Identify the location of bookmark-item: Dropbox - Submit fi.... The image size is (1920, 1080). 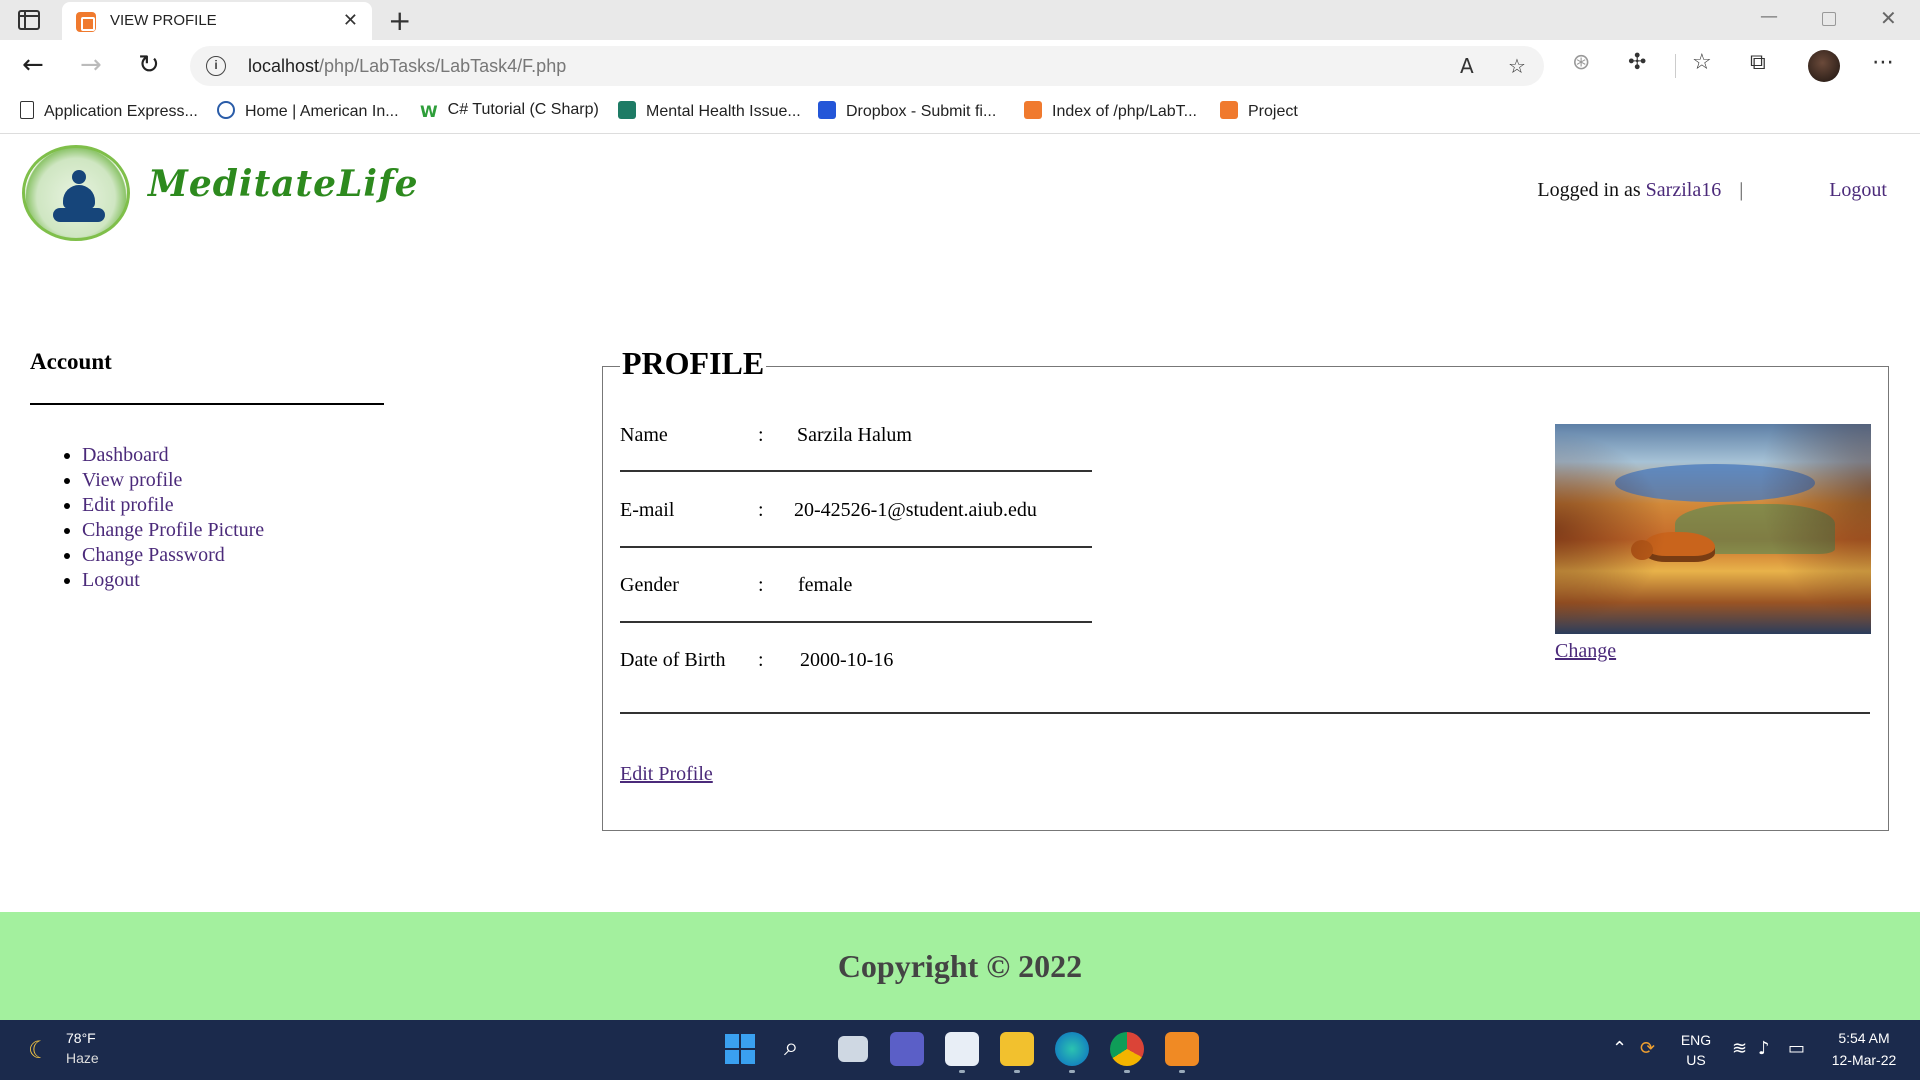
(907, 111).